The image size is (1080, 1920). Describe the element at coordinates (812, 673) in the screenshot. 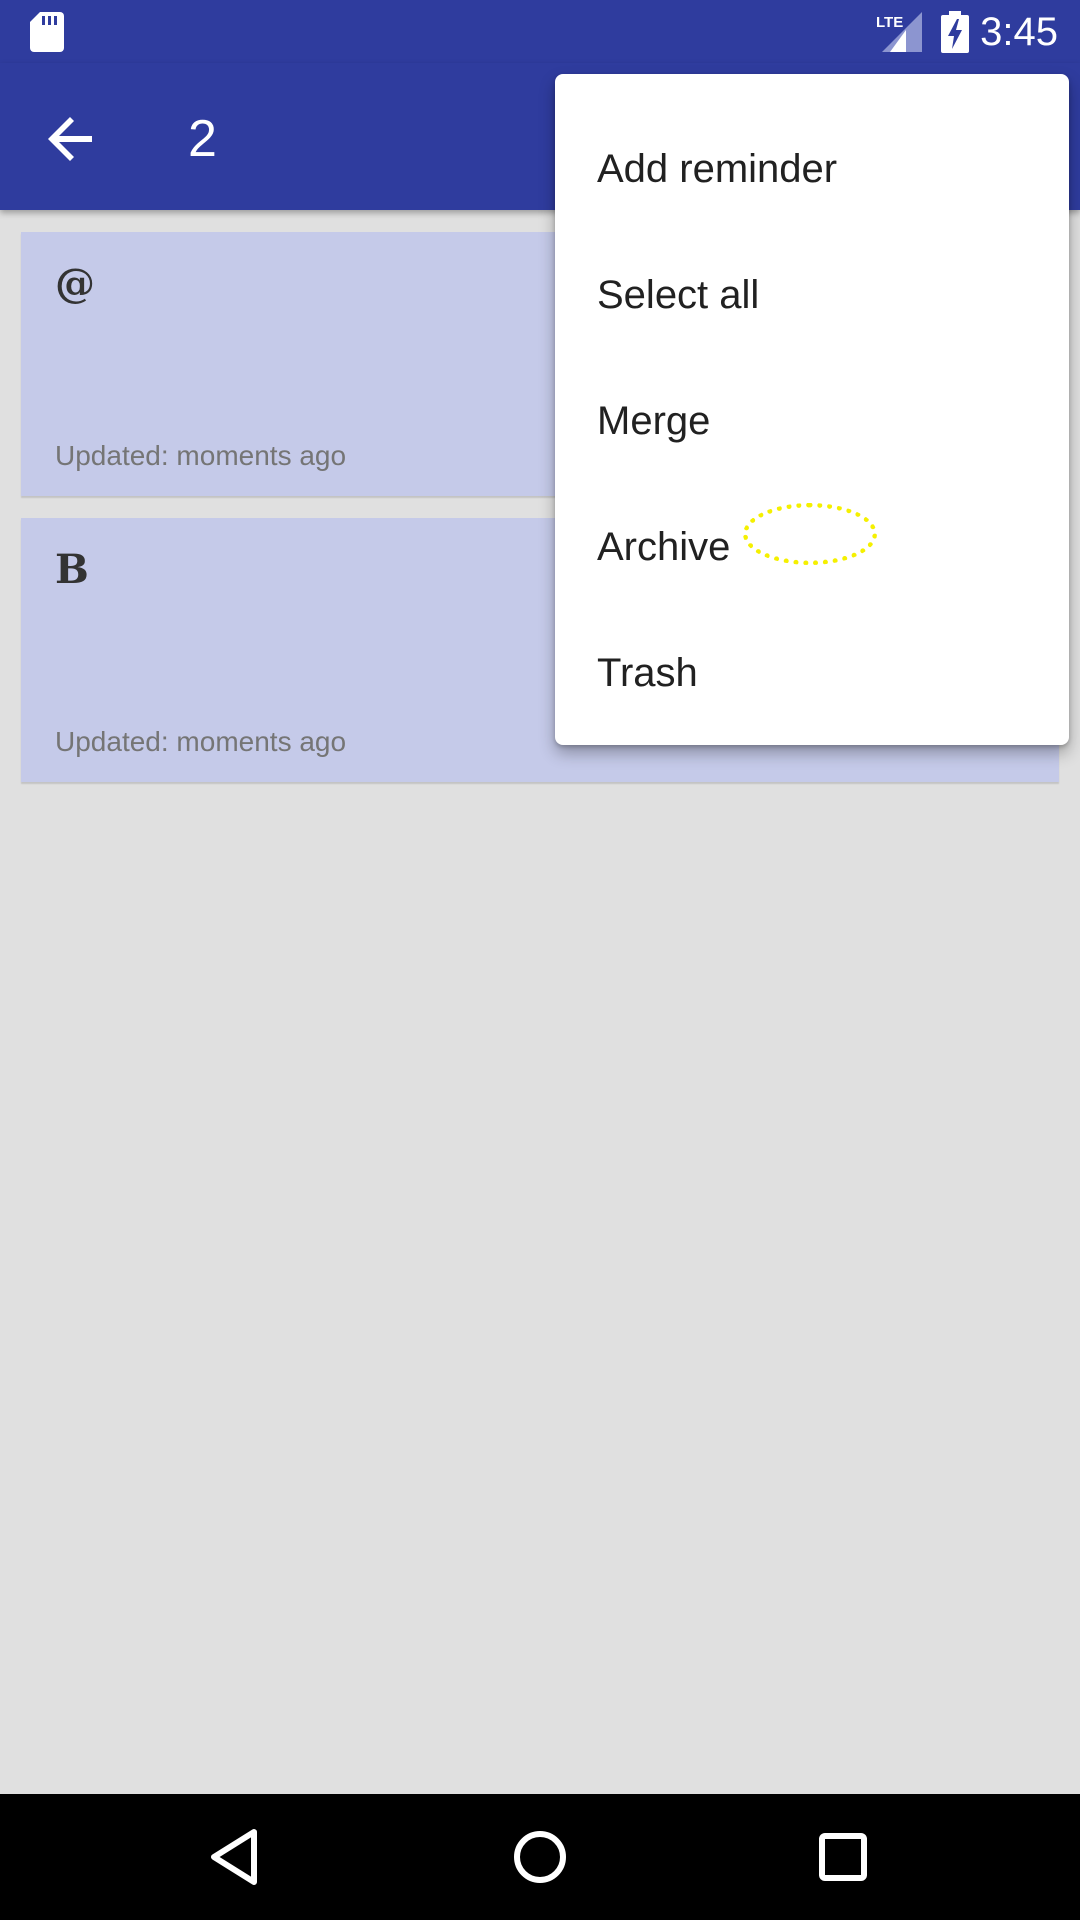

I see `menu-item-trash: Trash` at that location.